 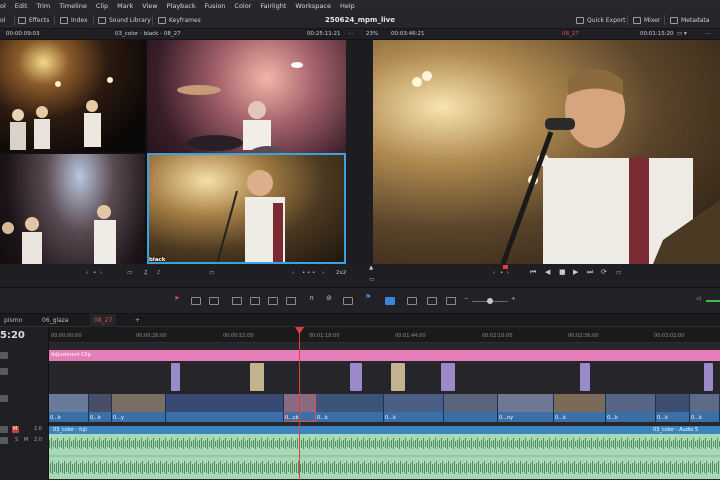 What do you see at coordinates (150, 6) in the screenshot?
I see `menu-item-view: View` at bounding box center [150, 6].